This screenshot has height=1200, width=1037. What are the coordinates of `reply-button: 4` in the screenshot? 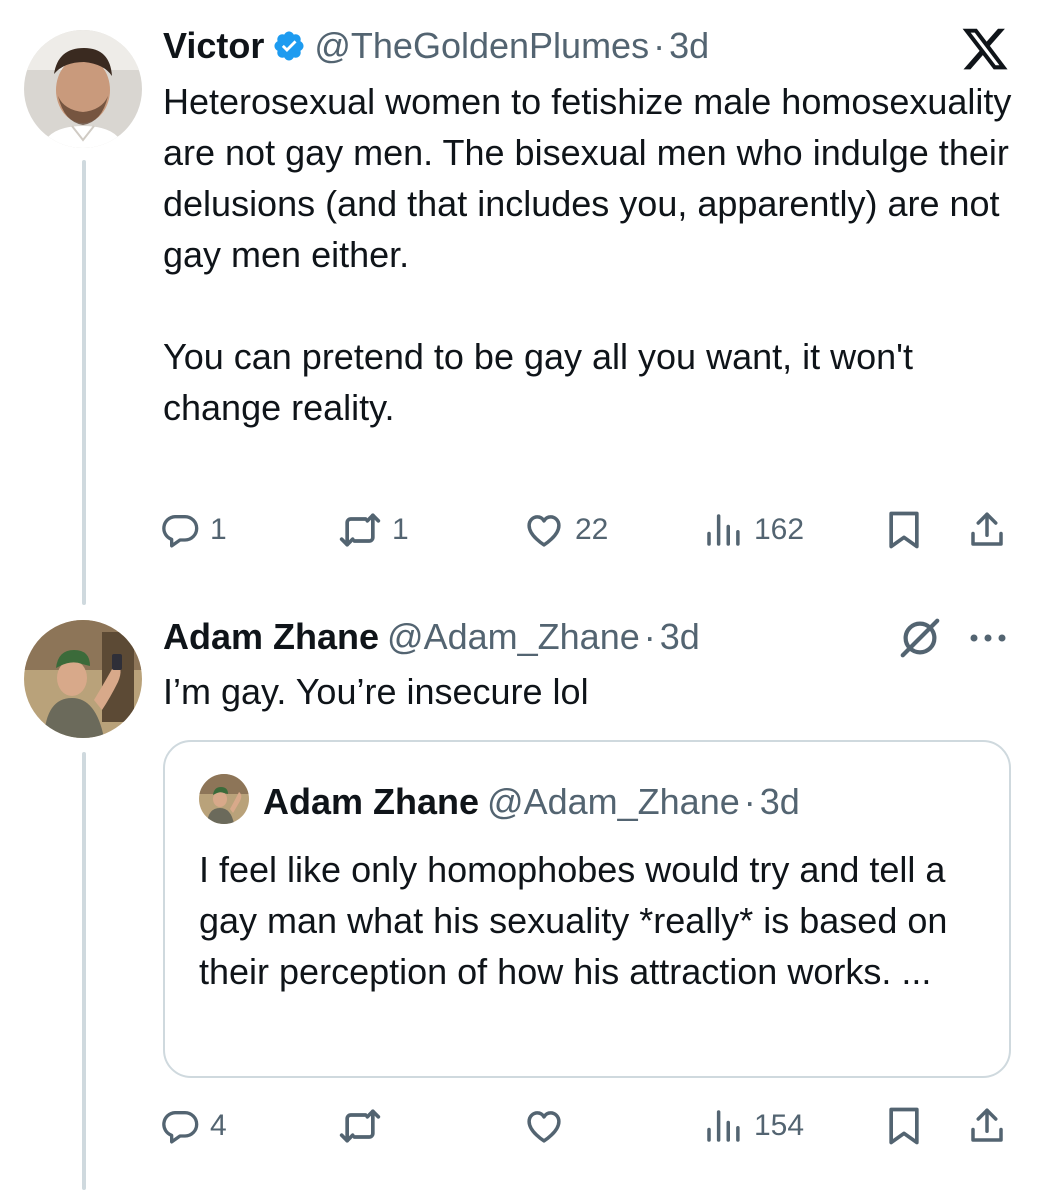 It's located at (193, 1126).